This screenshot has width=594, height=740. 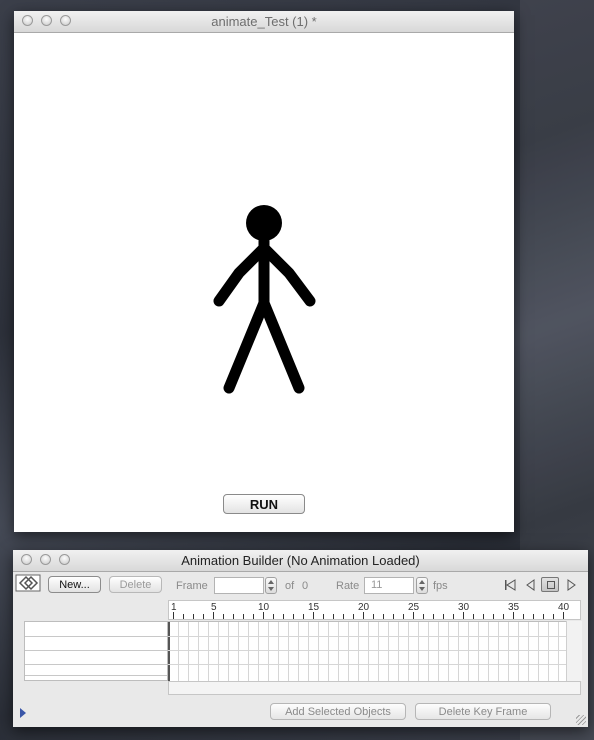 I want to click on disclosure-triangle-icon, so click(x=23, y=713).